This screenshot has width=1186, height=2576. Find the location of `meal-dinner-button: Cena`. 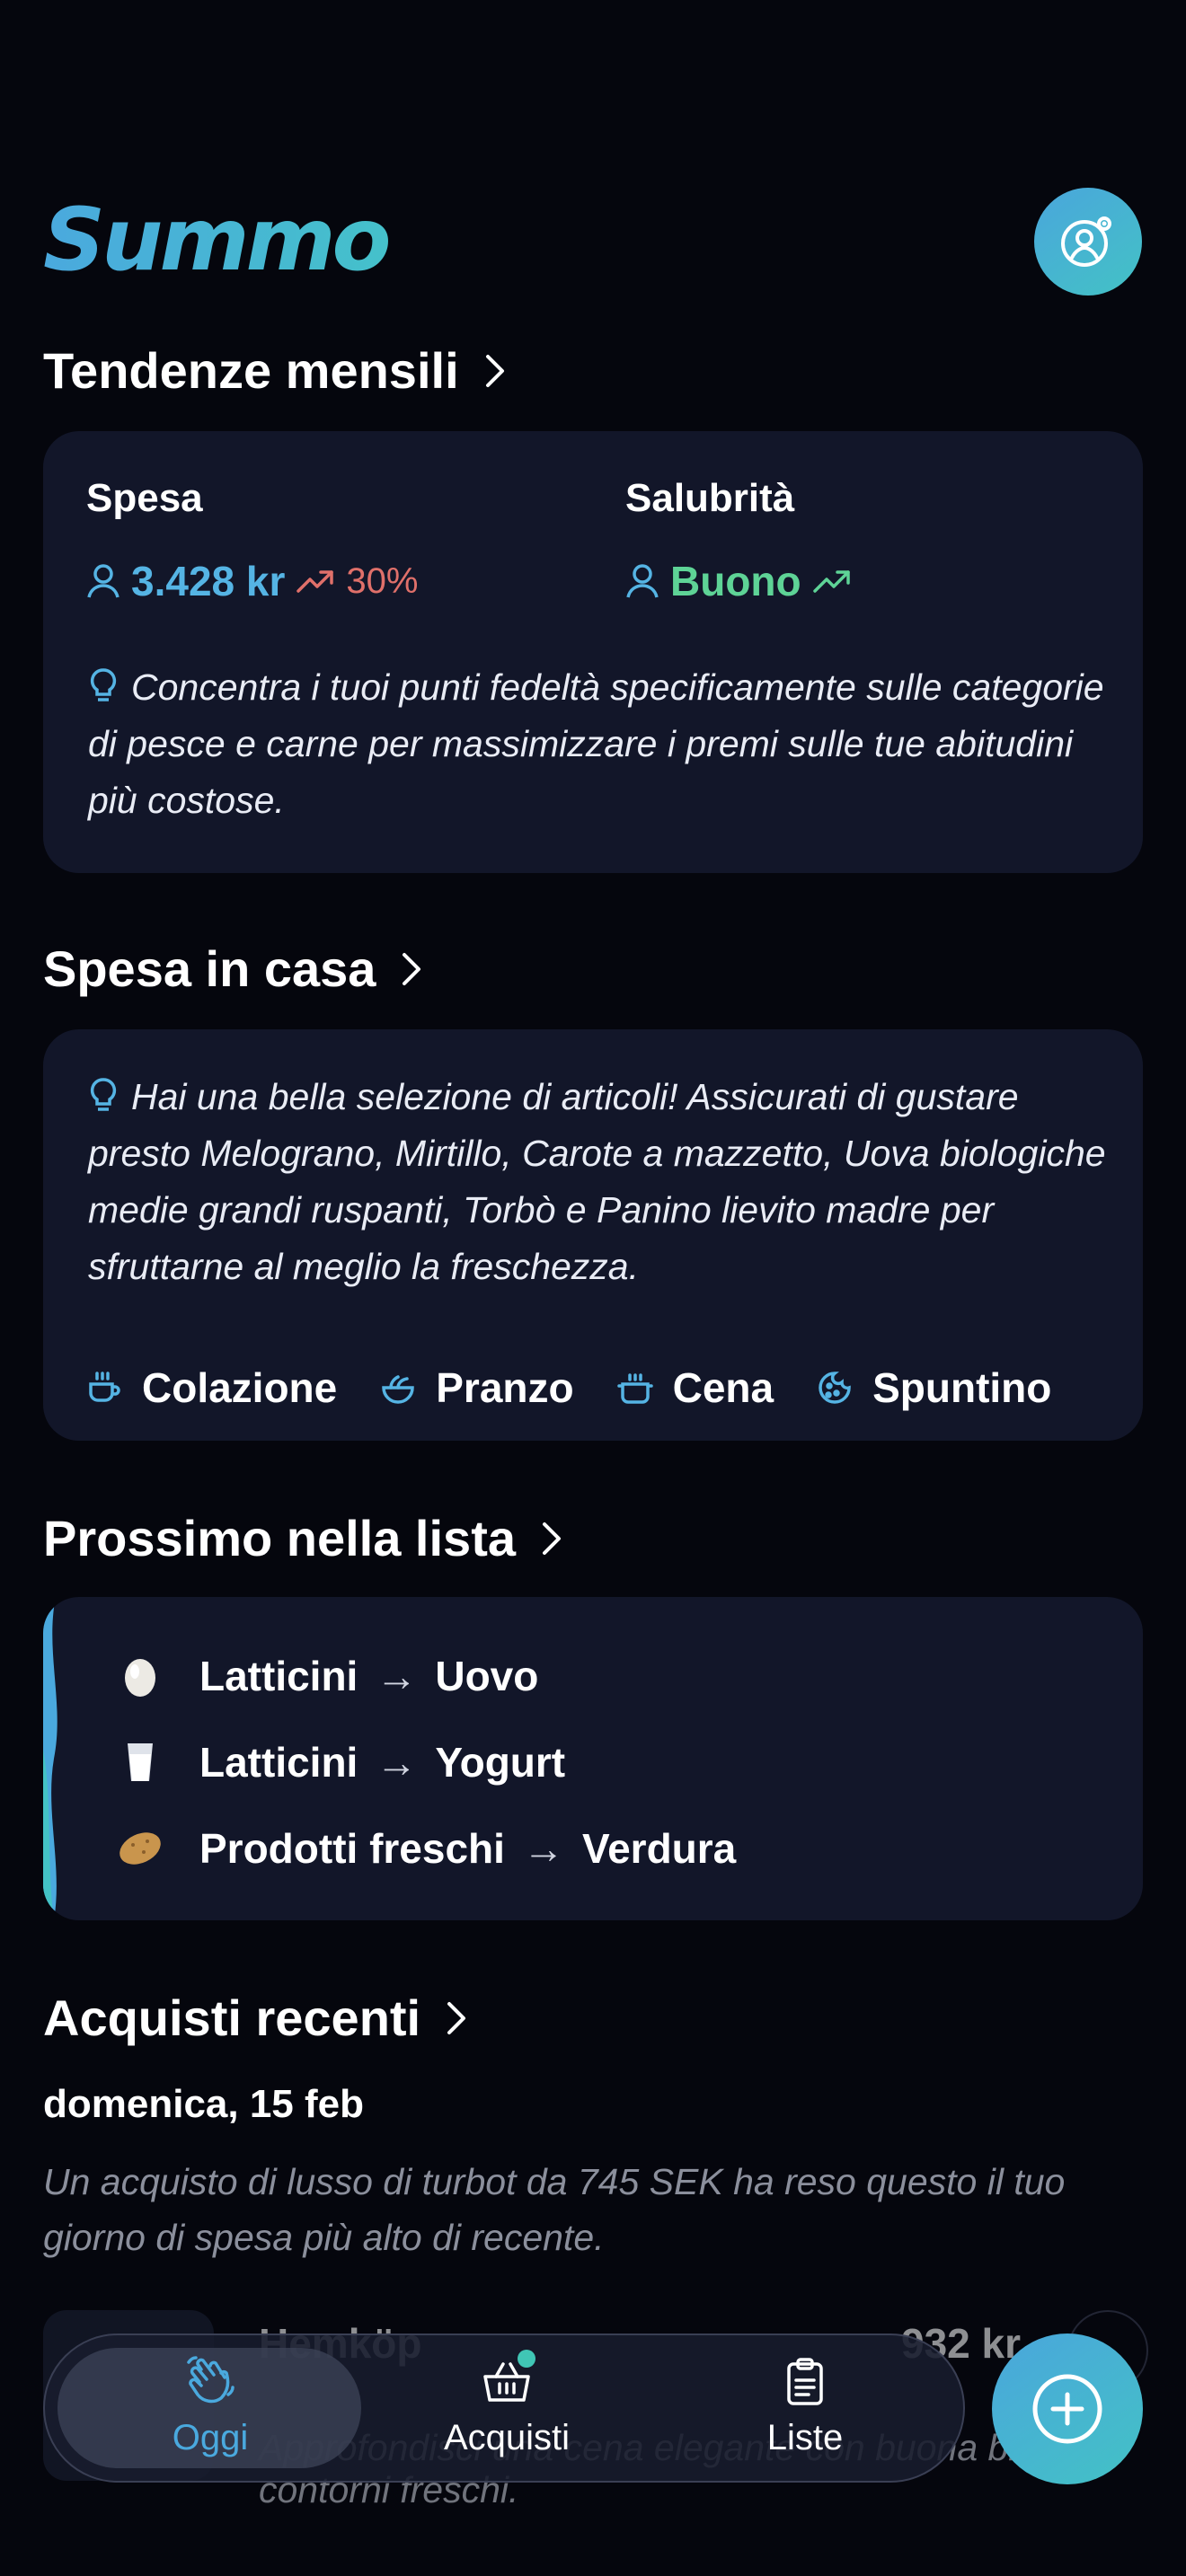

meal-dinner-button: Cena is located at coordinates (695, 1387).